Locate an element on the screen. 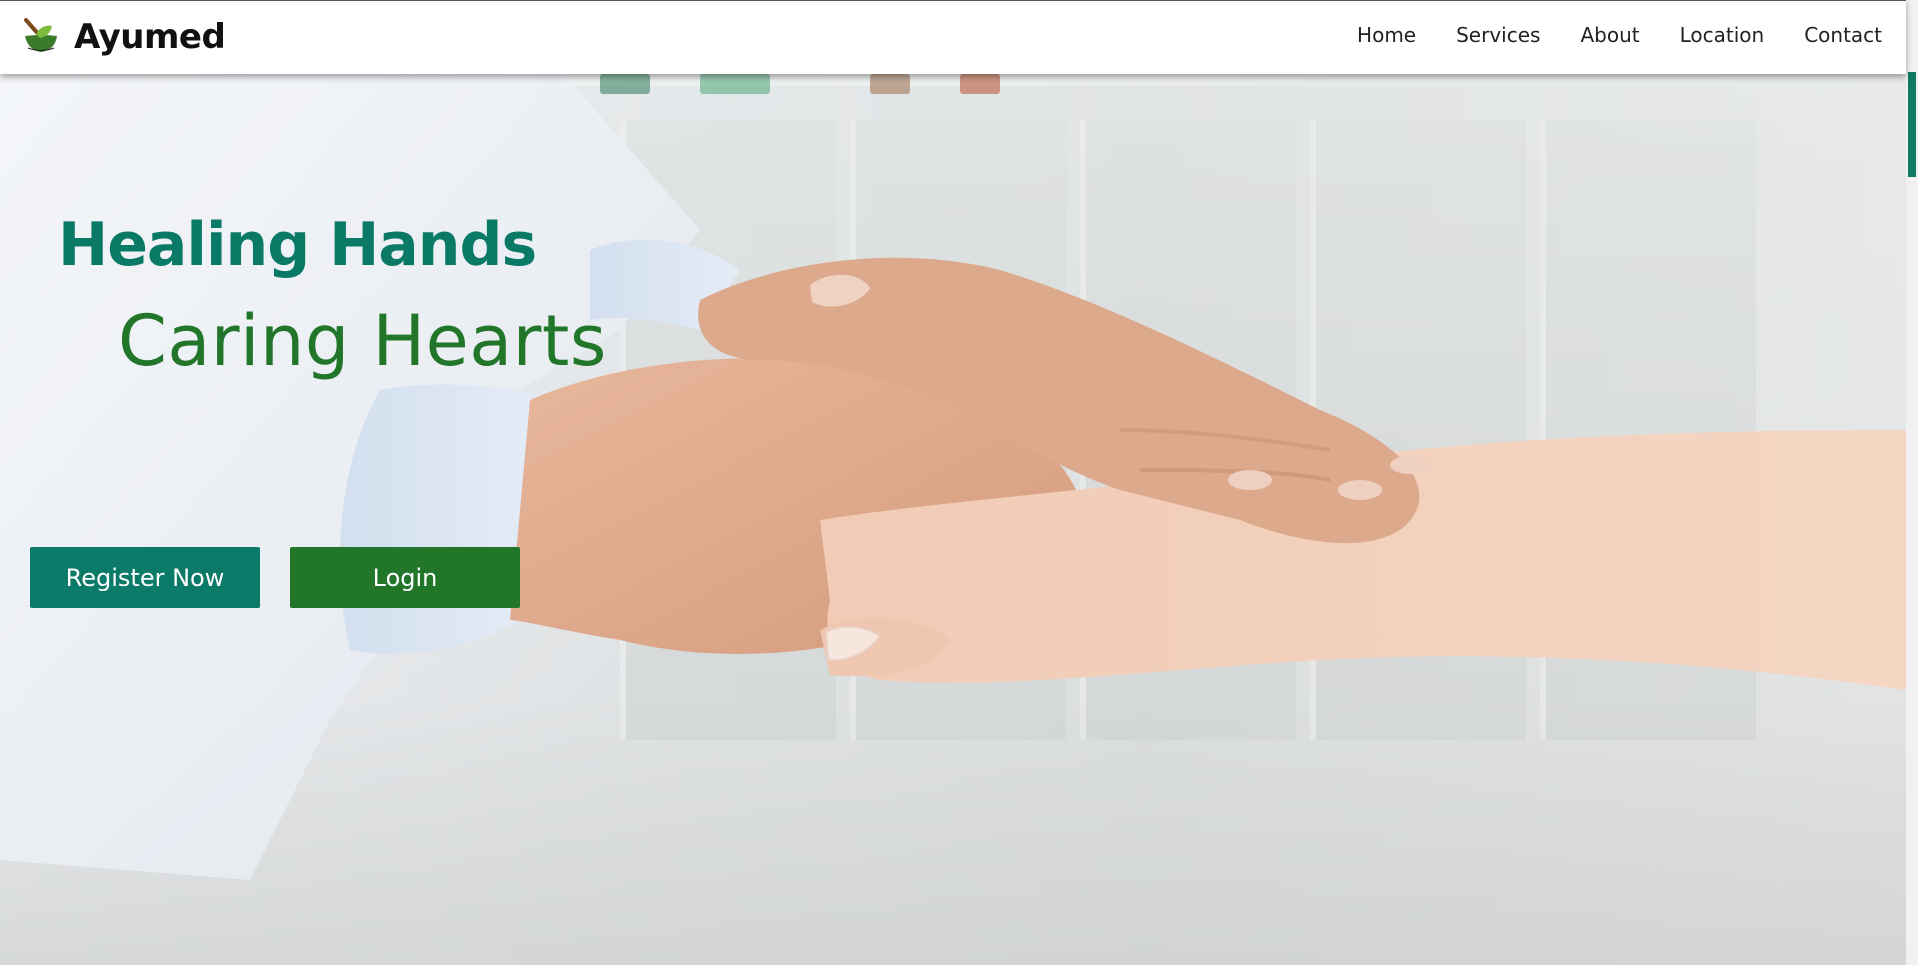 This screenshot has width=1918, height=965. main-nav: Home Services About Location Contact is located at coordinates (1619, 35).